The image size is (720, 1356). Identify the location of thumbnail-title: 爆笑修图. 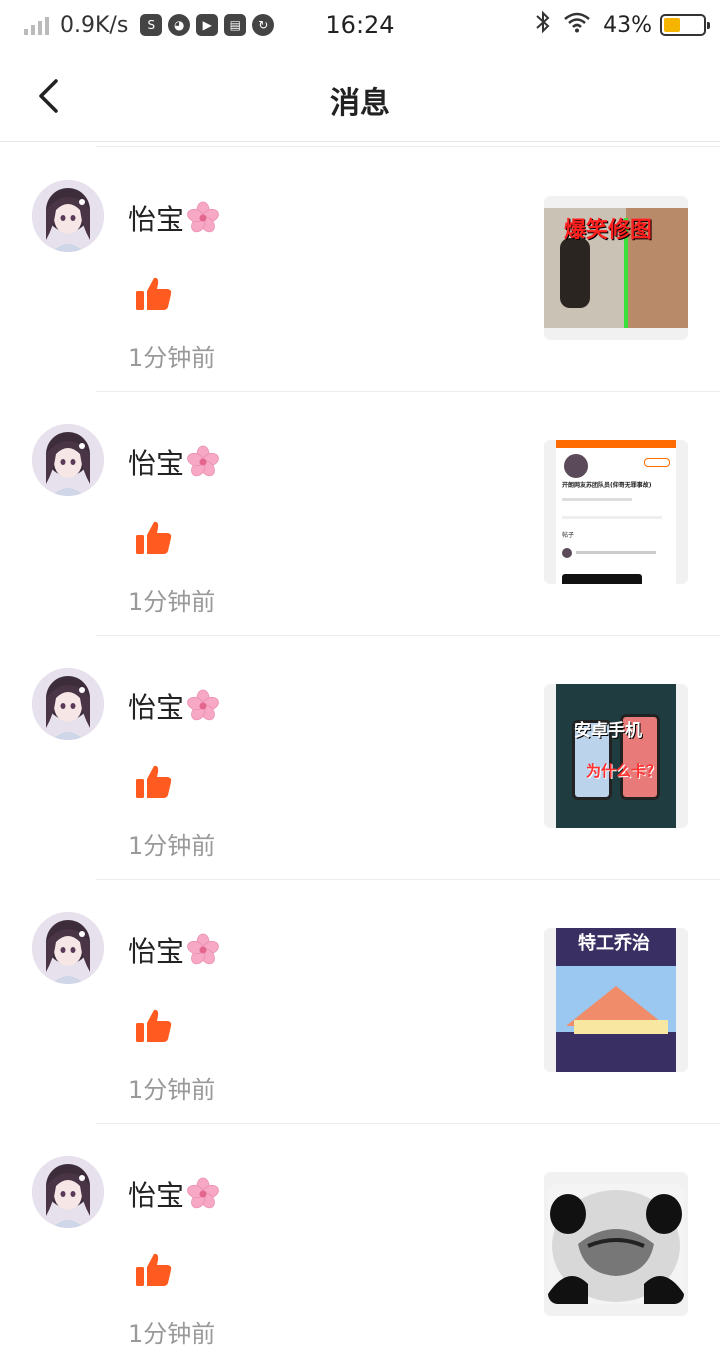
(608, 230).